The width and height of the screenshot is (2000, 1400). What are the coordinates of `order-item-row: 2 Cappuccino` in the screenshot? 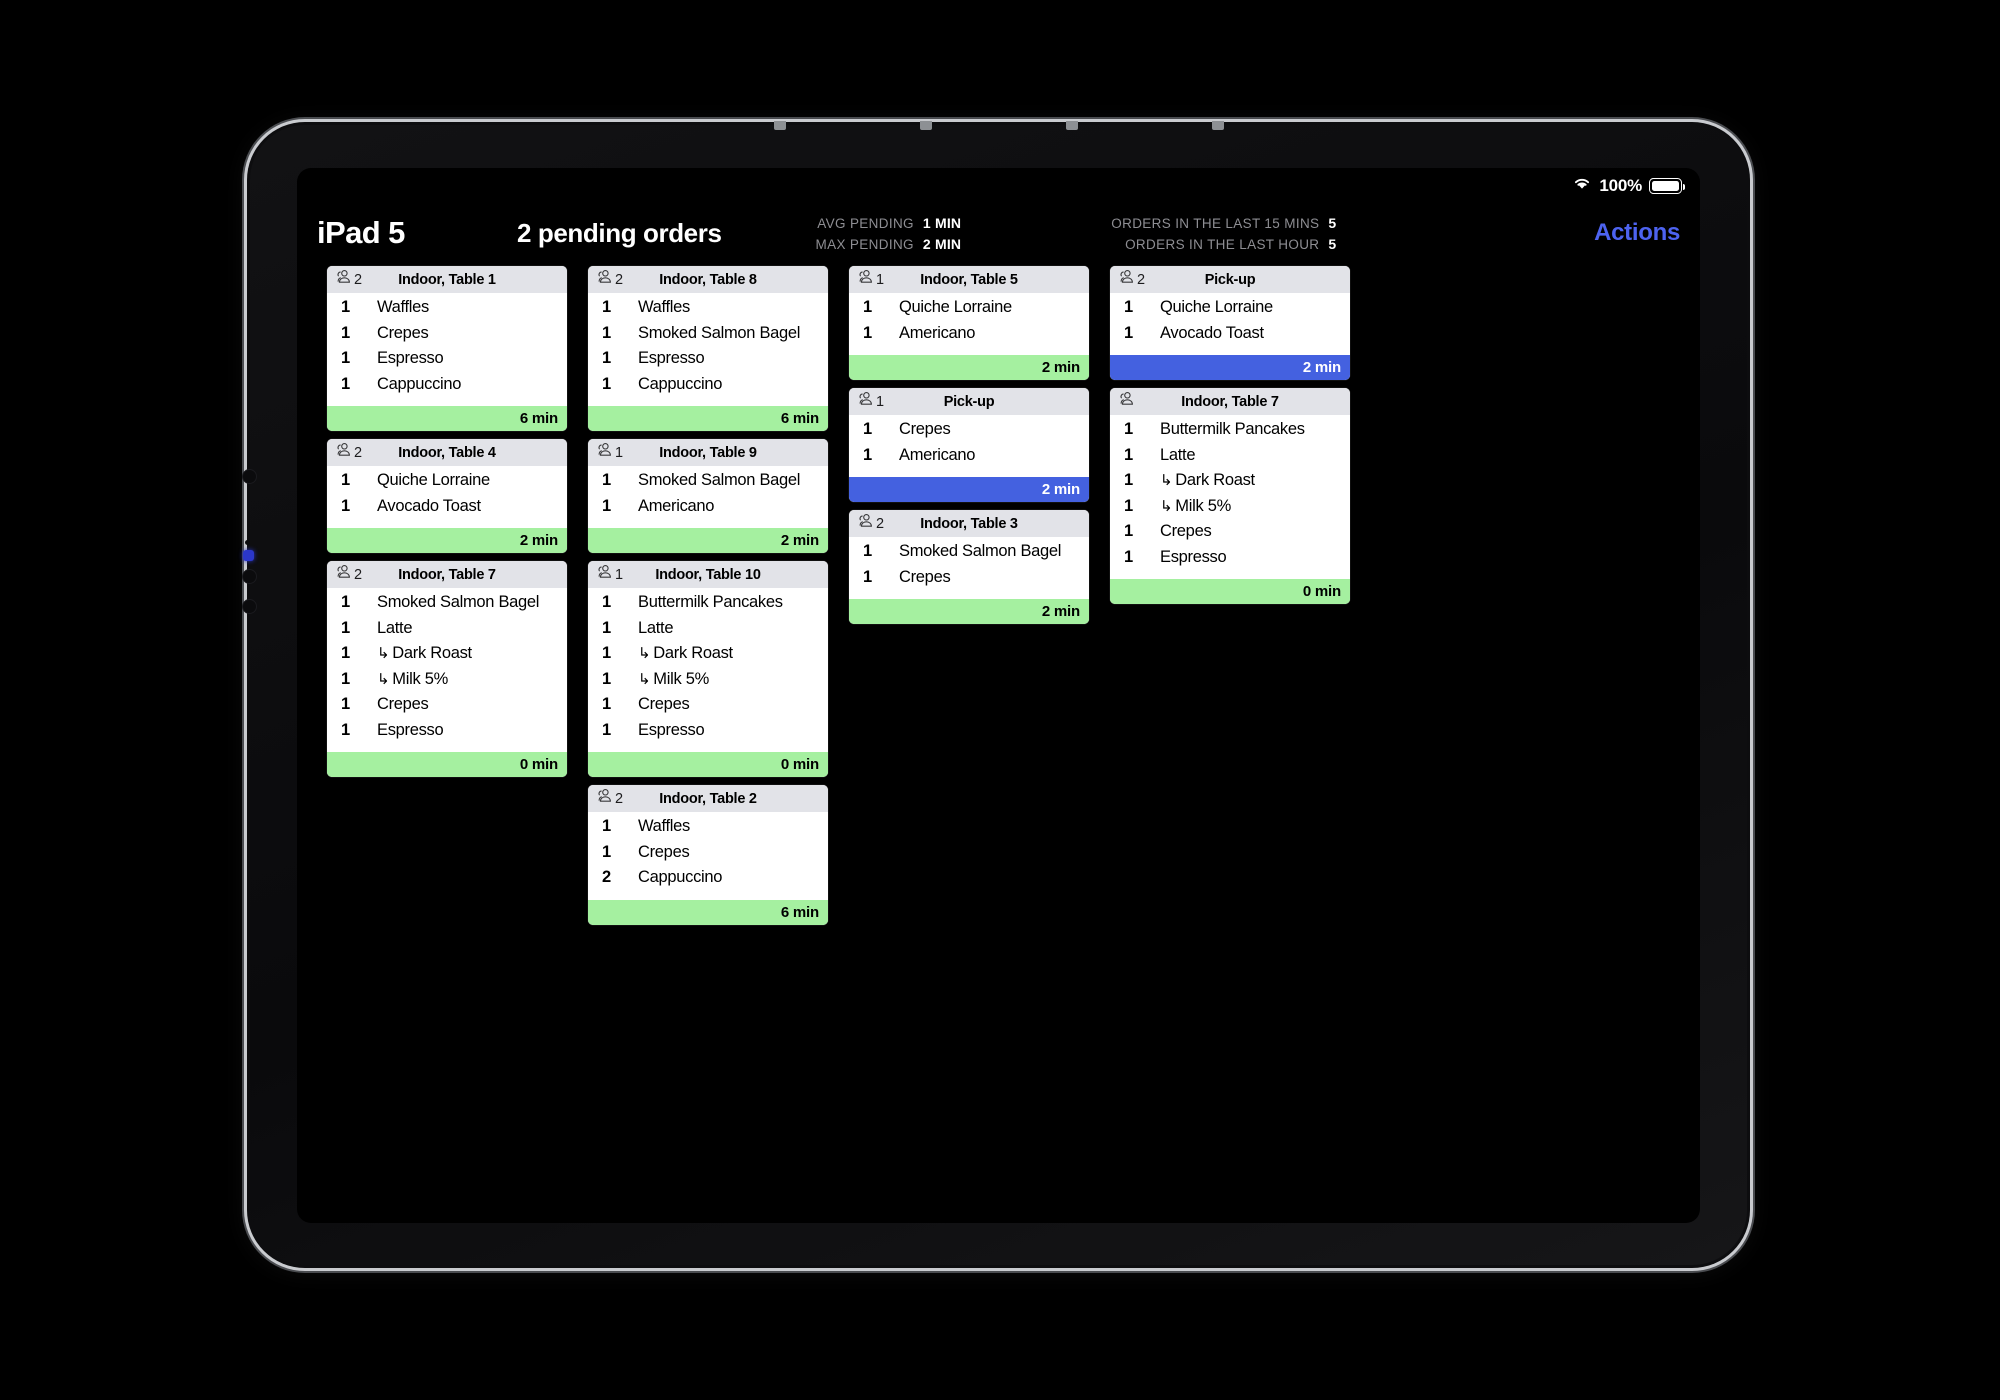 It's located at (708, 881).